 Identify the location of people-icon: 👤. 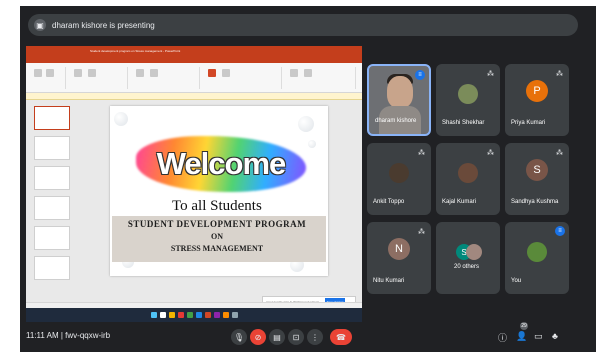
(521, 336).